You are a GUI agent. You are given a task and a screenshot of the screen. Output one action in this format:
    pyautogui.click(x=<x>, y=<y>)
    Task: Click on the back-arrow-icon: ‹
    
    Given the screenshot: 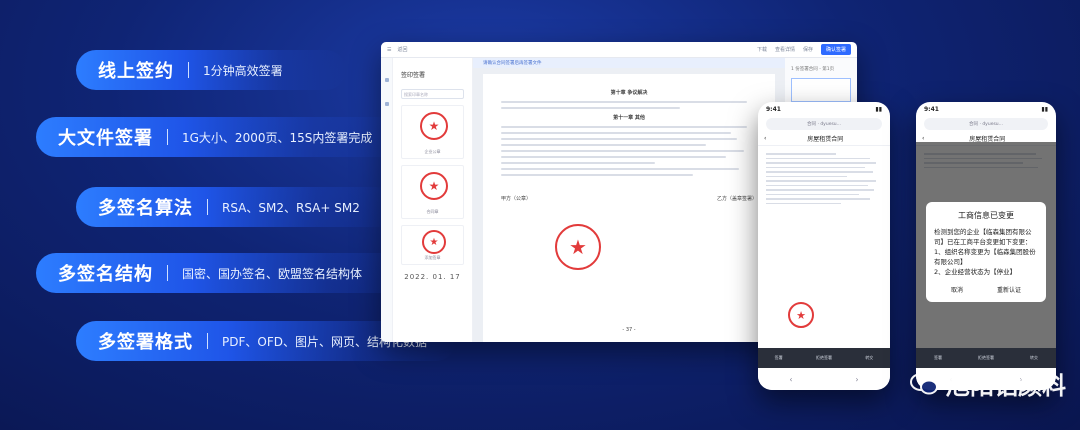 What is the action you would take?
    pyautogui.click(x=790, y=379)
    